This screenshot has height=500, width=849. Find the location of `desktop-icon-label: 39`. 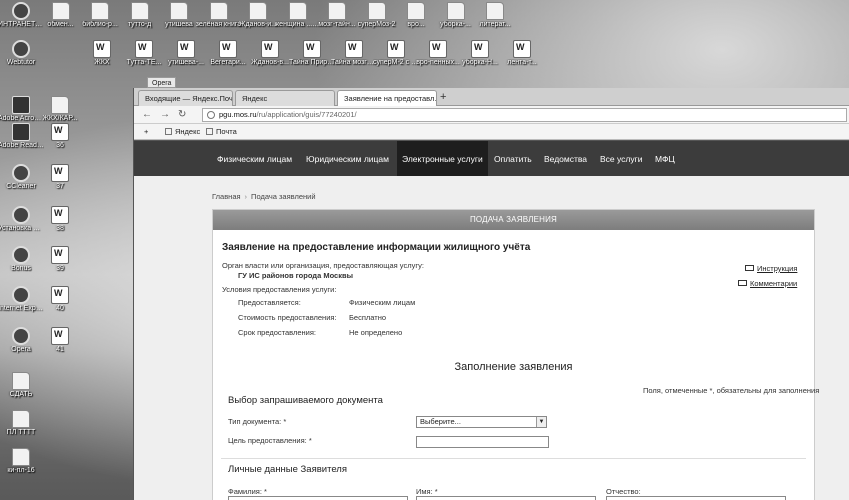

desktop-icon-label: 39 is located at coordinates (60, 268).